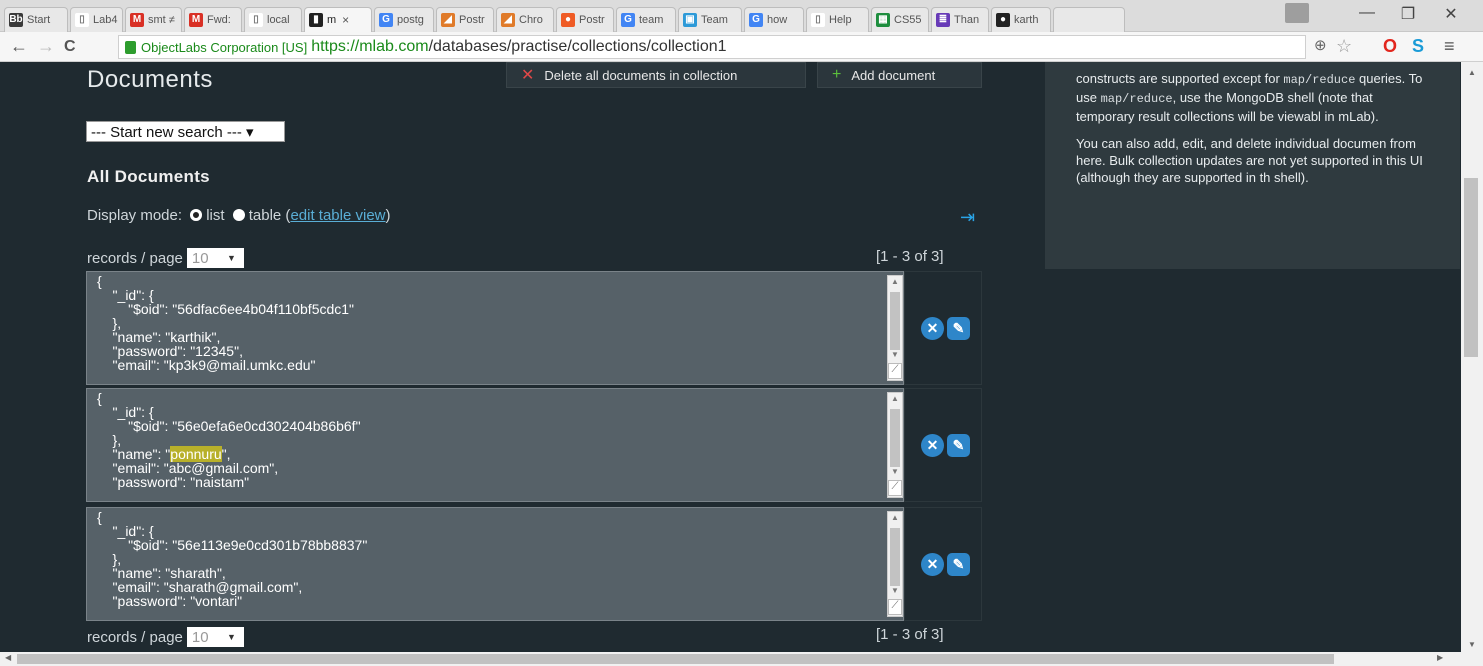  I want to click on browser-tab: Gteam, so click(646, 19).